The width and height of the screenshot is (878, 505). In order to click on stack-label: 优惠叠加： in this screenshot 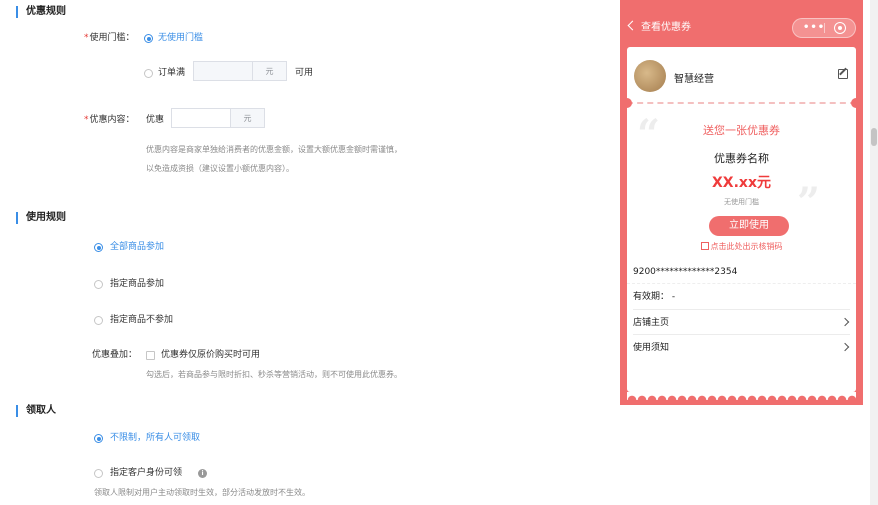, I will do `click(115, 355)`.